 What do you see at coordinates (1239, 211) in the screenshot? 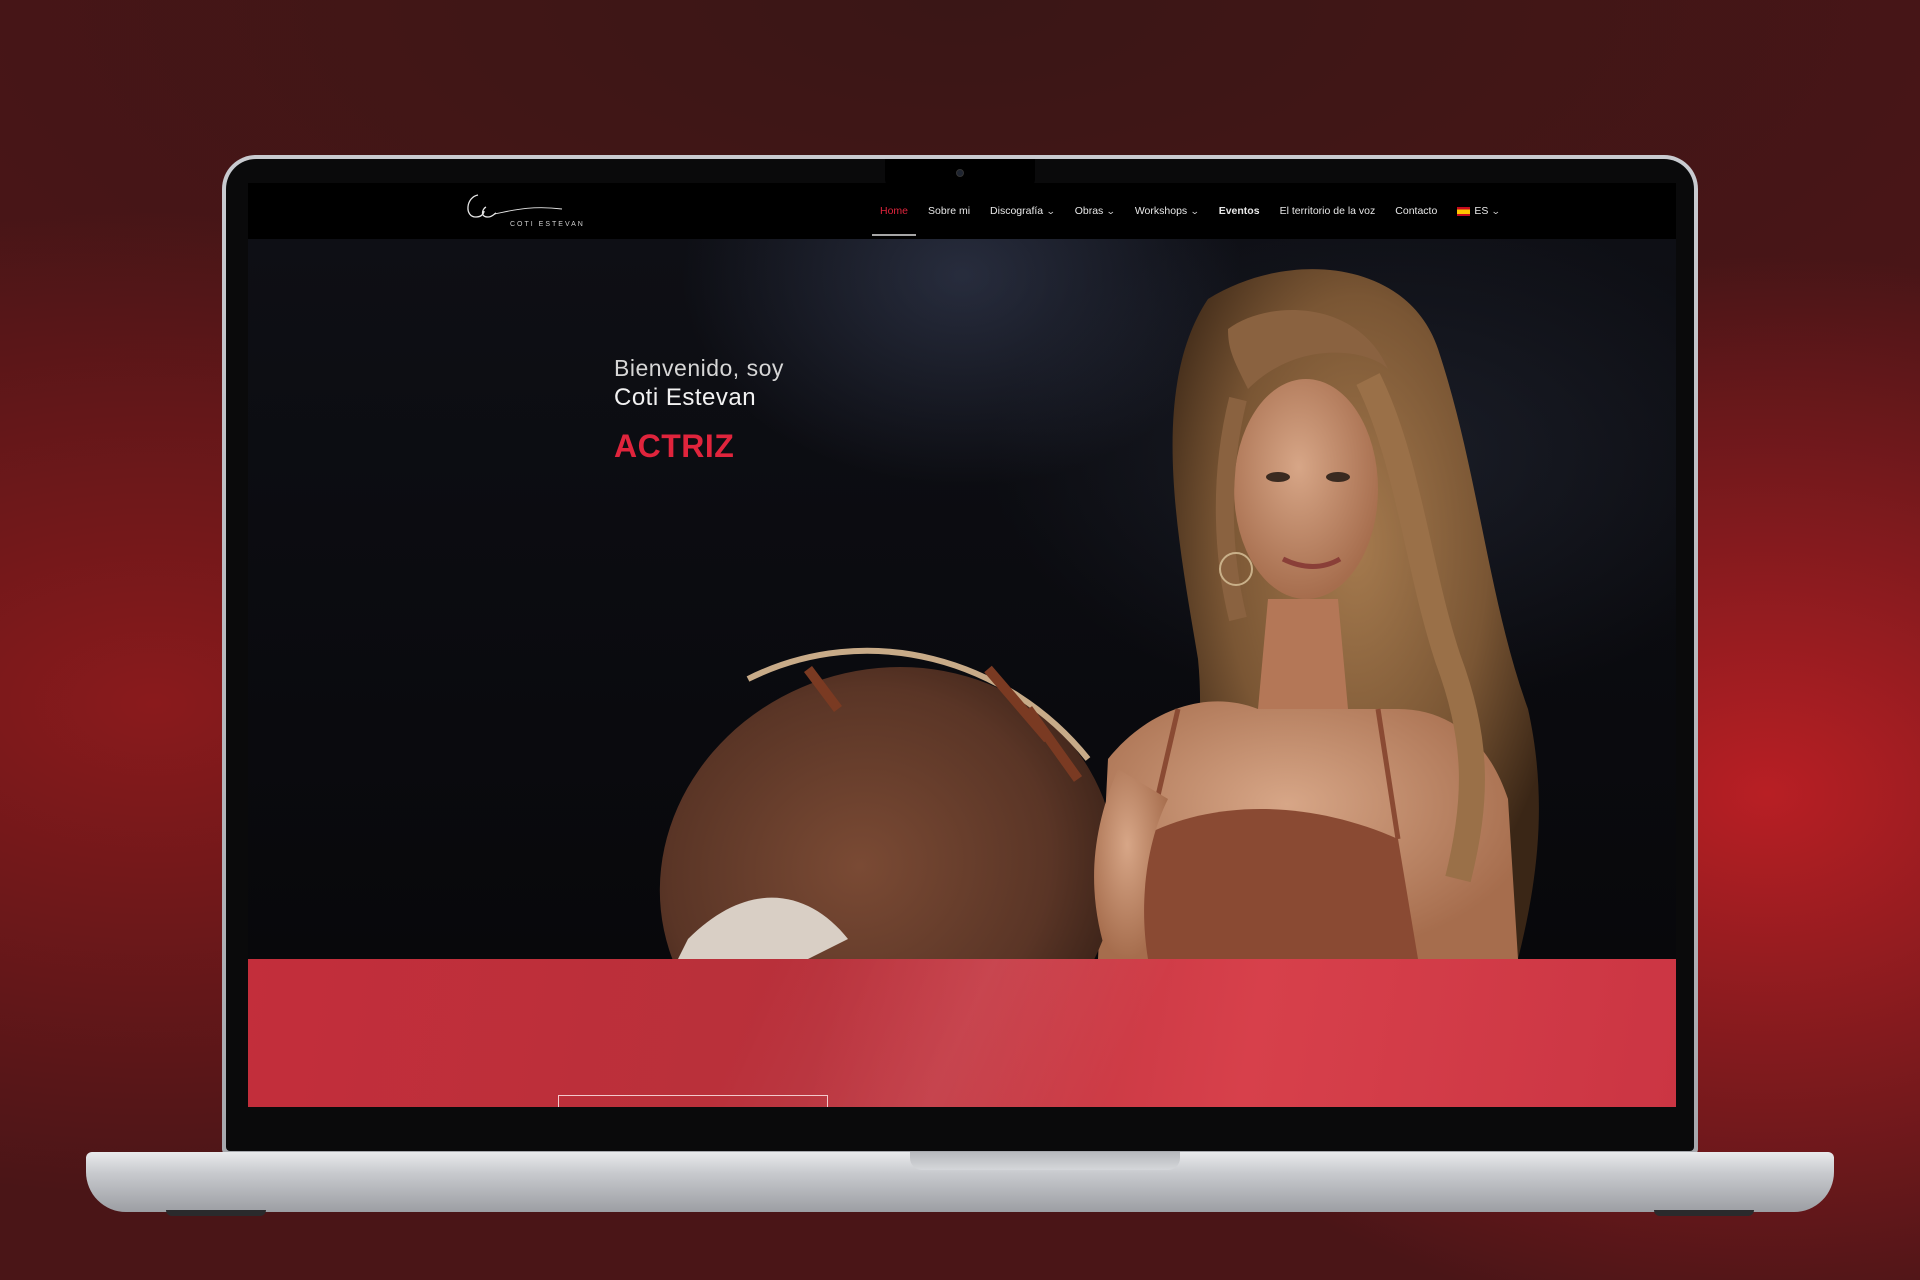
I see `nav-item-eventos: Eventos` at bounding box center [1239, 211].